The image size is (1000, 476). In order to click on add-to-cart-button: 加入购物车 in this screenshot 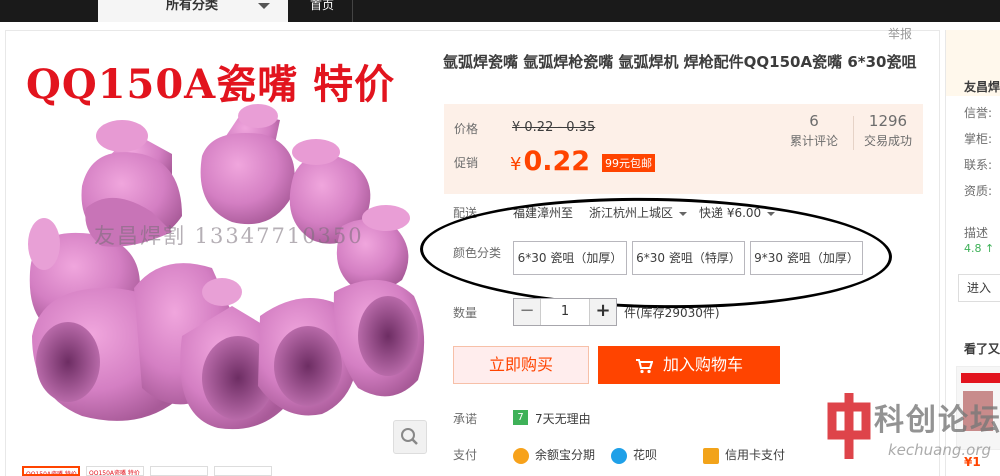, I will do `click(689, 365)`.